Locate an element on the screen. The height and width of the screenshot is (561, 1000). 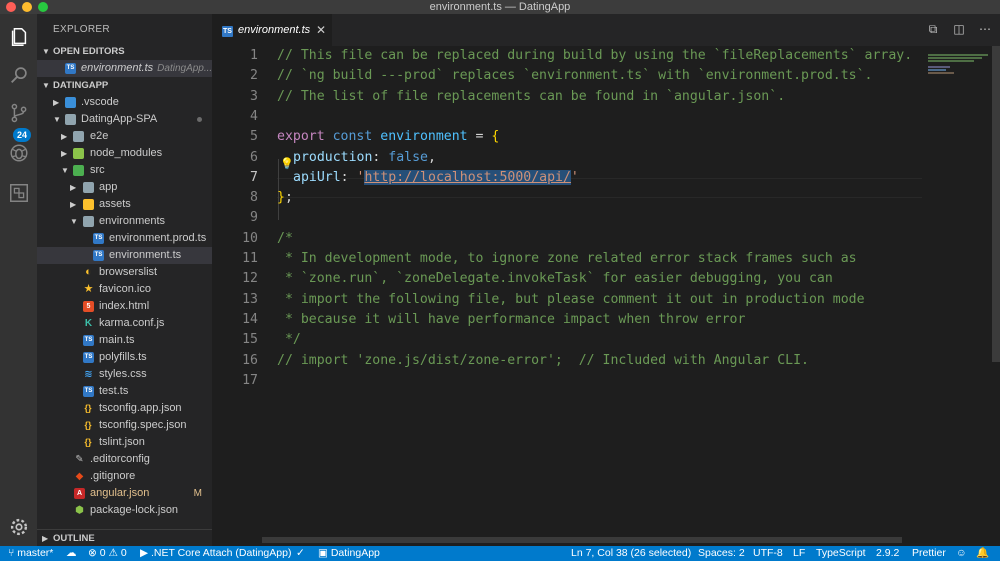
debug-config: ▶ .NET Core Attach (DatingApp) is located at coordinates (215, 553).